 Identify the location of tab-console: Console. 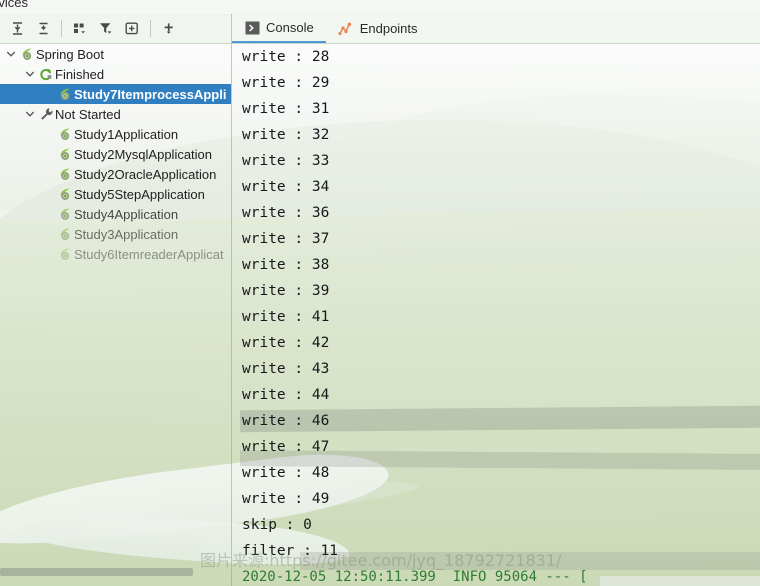
(279, 28).